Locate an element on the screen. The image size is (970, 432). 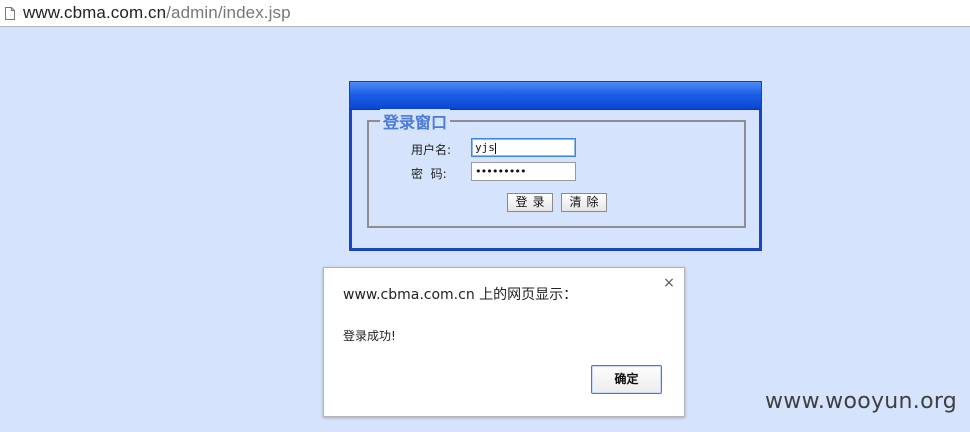
login-body: 登录窗口 用户名: yjs 密 码: ••••••••• 登录 清除 is located at coordinates (555, 179).